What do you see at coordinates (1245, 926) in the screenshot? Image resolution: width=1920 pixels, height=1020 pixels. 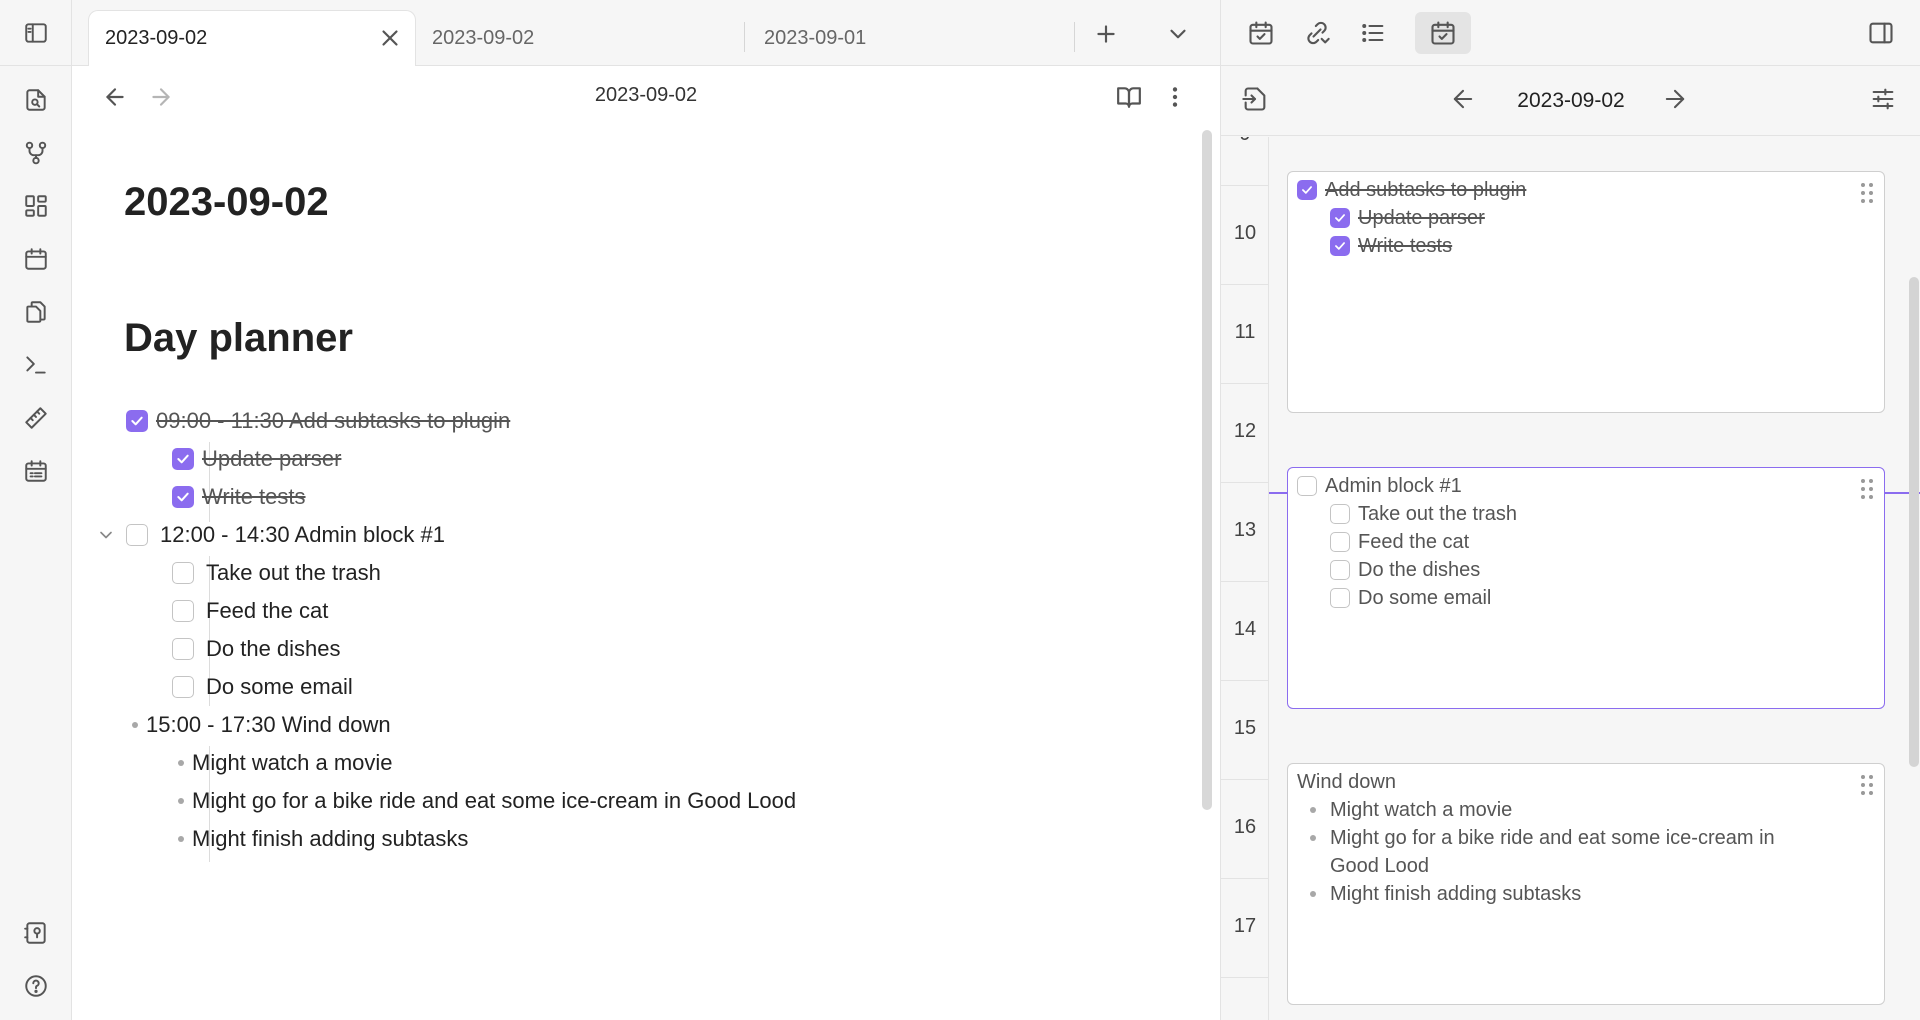 I see `hour-label: 17` at bounding box center [1245, 926].